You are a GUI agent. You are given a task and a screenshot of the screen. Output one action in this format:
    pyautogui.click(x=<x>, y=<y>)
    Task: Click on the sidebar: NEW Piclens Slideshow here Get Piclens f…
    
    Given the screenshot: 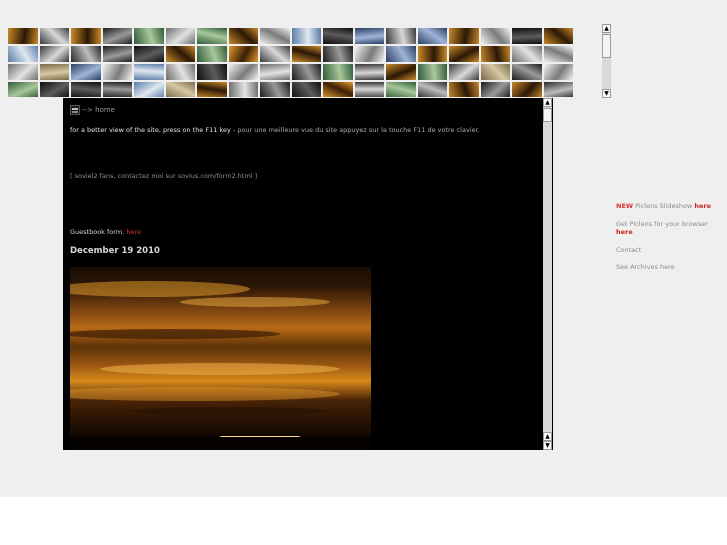 What is the action you would take?
    pyautogui.click(x=668, y=241)
    